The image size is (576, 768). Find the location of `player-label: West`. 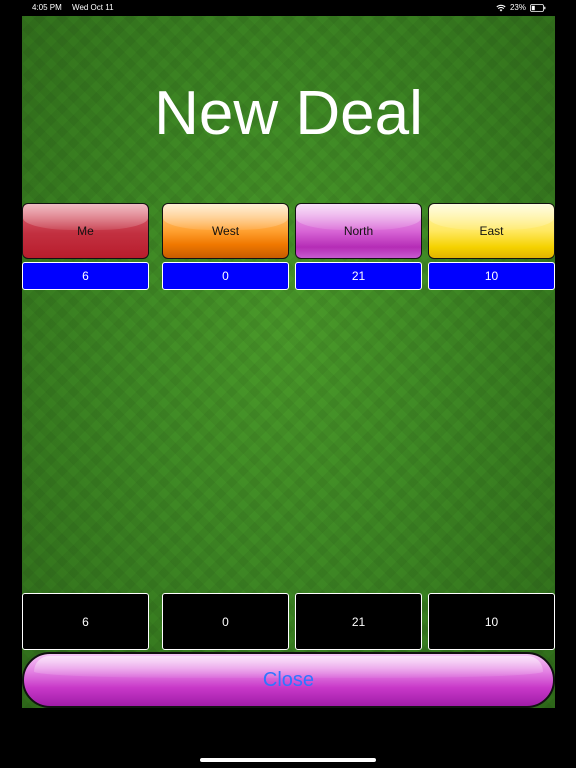

player-label: West is located at coordinates (225, 231).